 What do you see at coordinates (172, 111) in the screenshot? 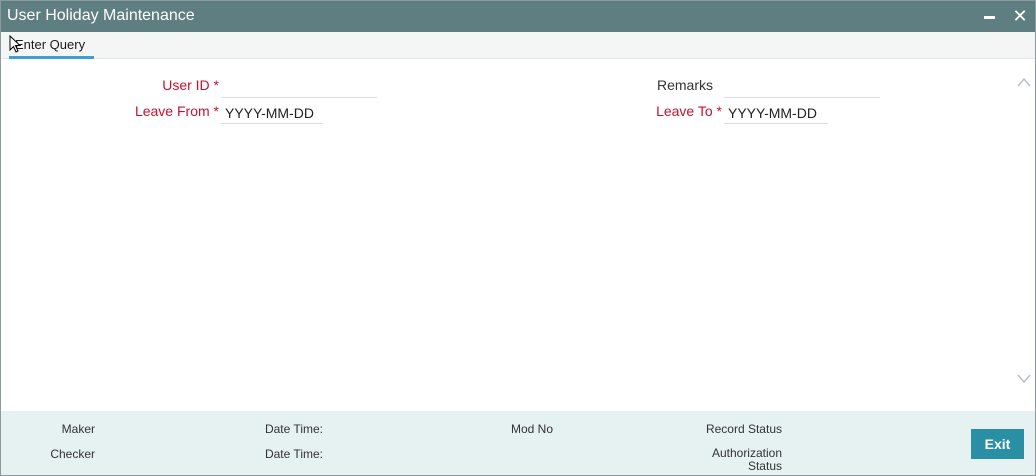
I see `leave-from-label-text: Leave From` at bounding box center [172, 111].